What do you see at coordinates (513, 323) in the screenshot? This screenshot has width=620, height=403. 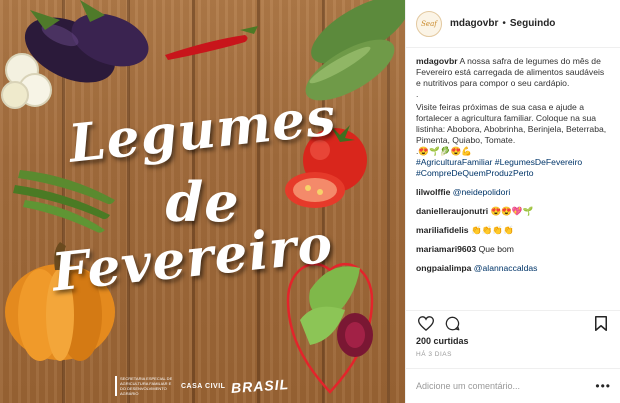 I see `post-actions` at bounding box center [513, 323].